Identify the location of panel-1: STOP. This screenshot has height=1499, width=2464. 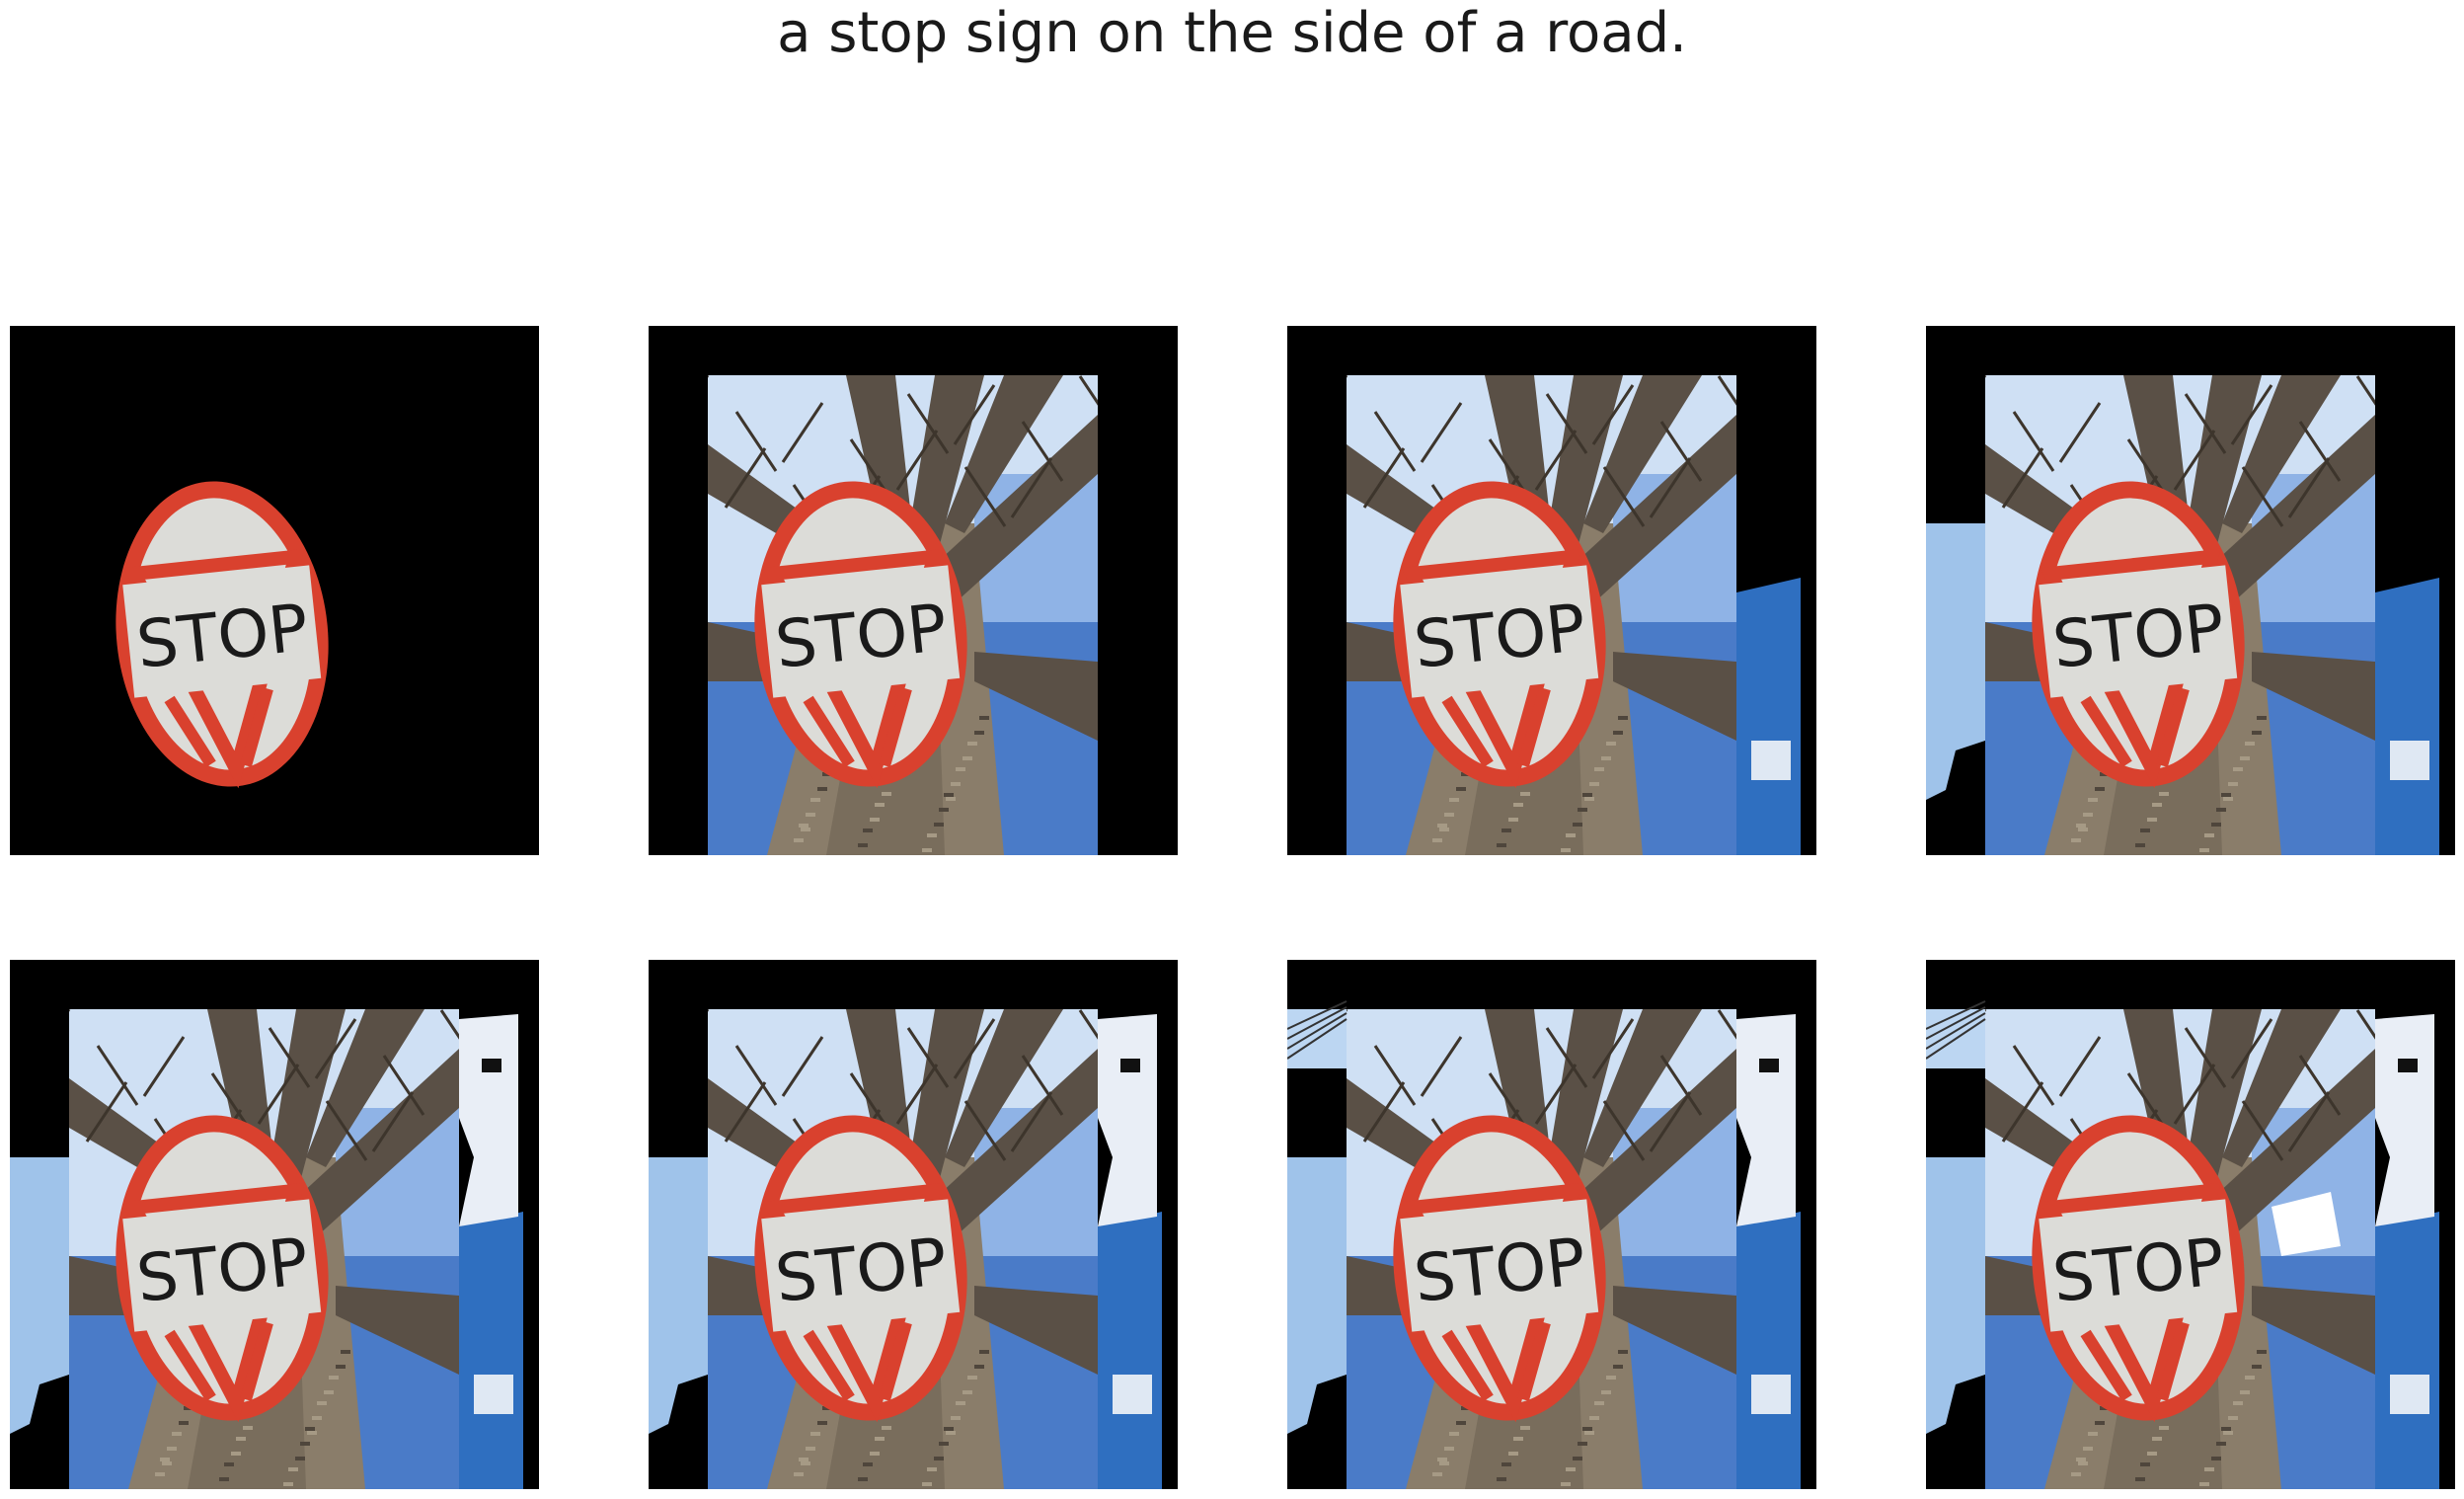
(274, 590).